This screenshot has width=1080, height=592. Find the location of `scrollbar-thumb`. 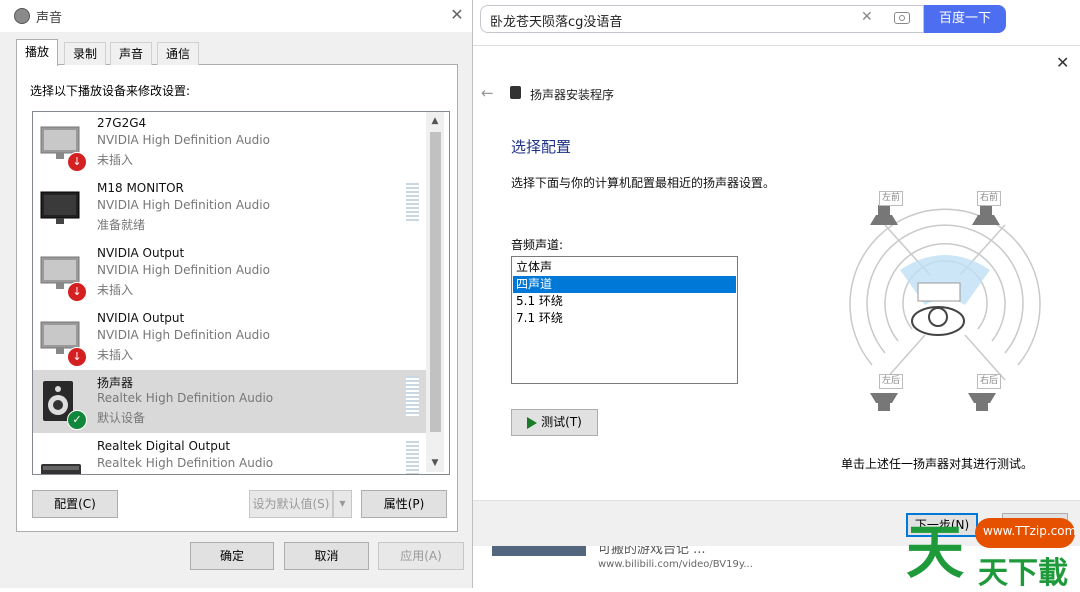

scrollbar-thumb is located at coordinates (435, 282).